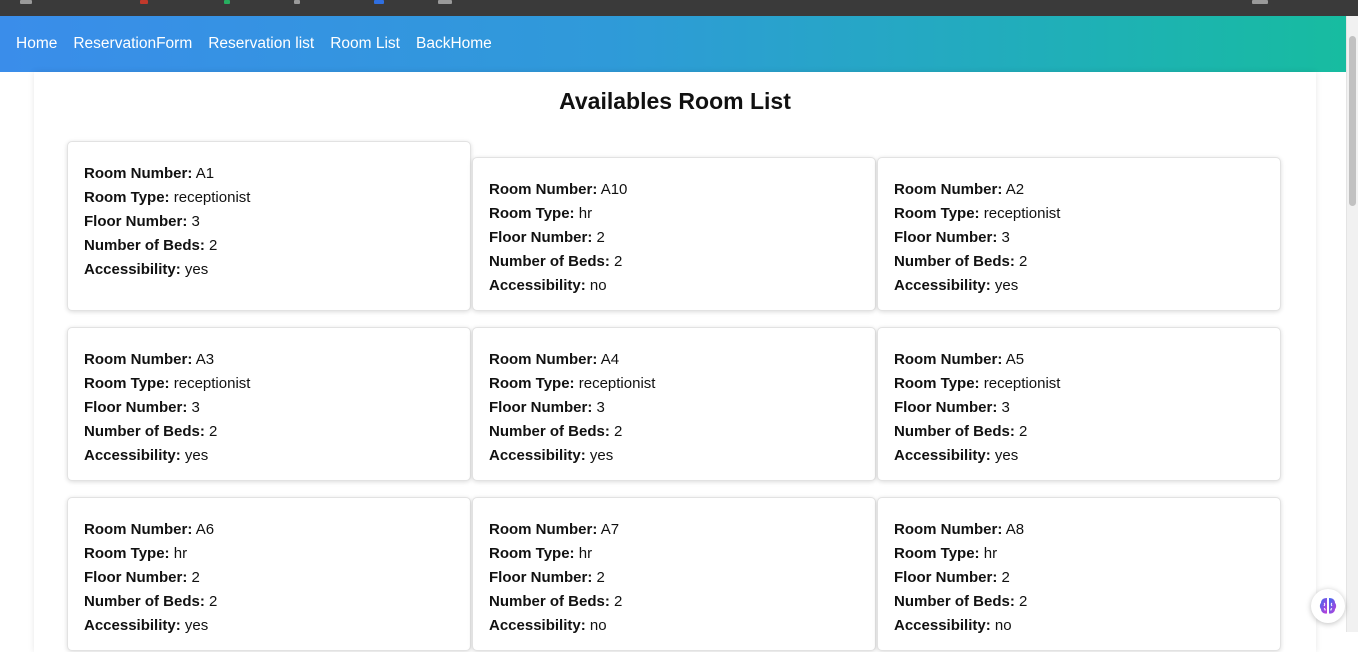 This screenshot has height=652, width=1358. What do you see at coordinates (674, 626) in the screenshot?
I see `accessibility-row: Accessibility: no` at bounding box center [674, 626].